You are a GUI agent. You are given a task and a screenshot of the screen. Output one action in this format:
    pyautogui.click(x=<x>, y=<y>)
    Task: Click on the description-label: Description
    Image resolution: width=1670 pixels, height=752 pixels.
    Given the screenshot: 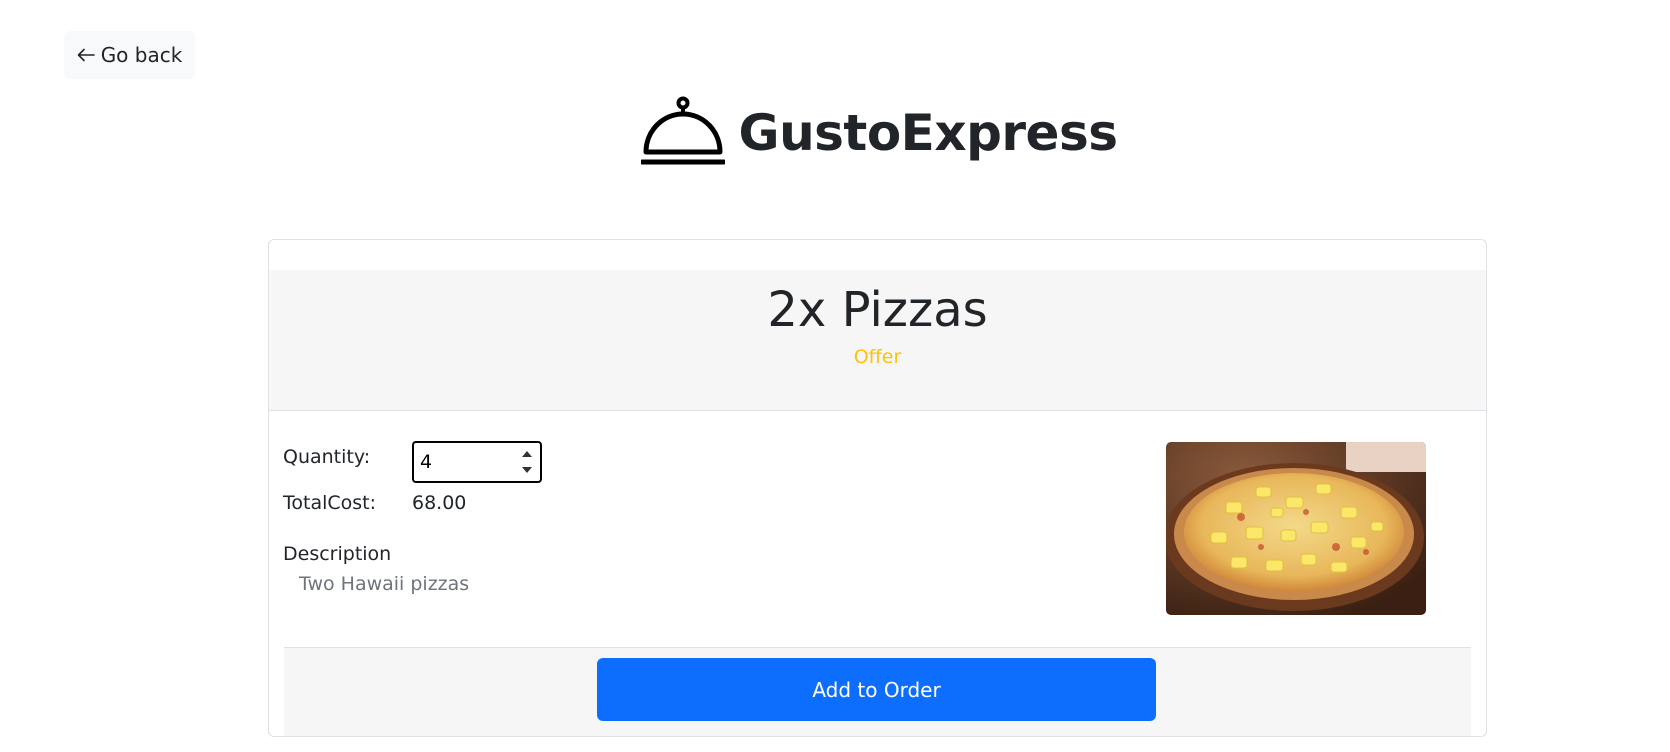 What is the action you would take?
    pyautogui.click(x=337, y=554)
    